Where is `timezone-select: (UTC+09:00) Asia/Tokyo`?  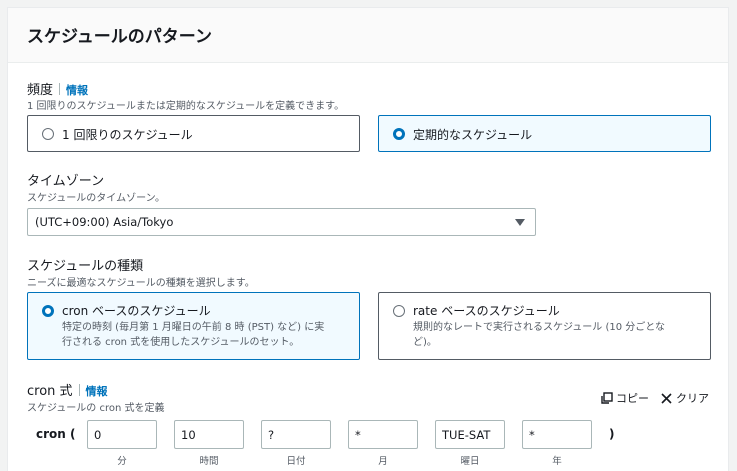 timezone-select: (UTC+09:00) Asia/Tokyo is located at coordinates (281, 222).